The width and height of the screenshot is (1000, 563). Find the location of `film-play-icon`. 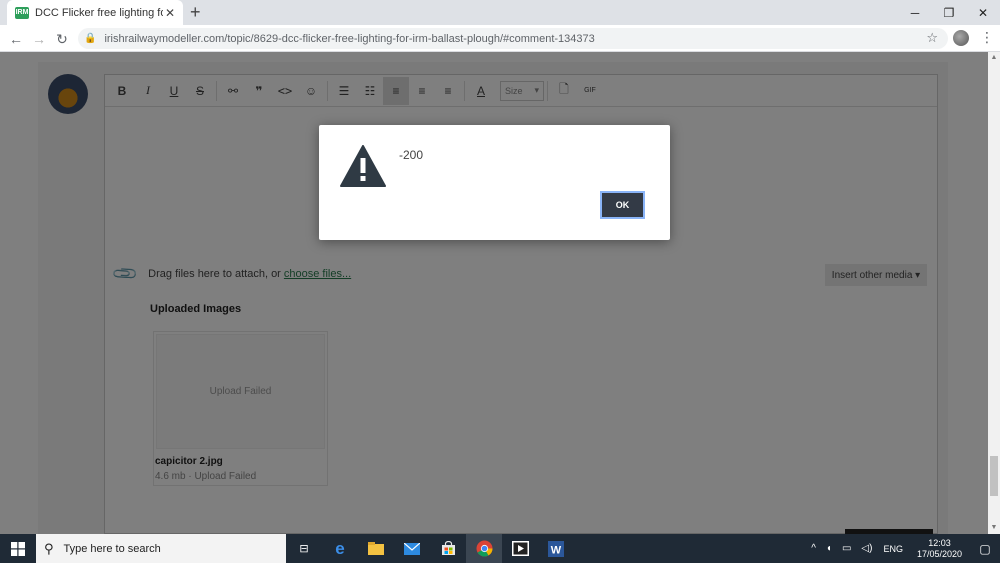

film-play-icon is located at coordinates (520, 548).